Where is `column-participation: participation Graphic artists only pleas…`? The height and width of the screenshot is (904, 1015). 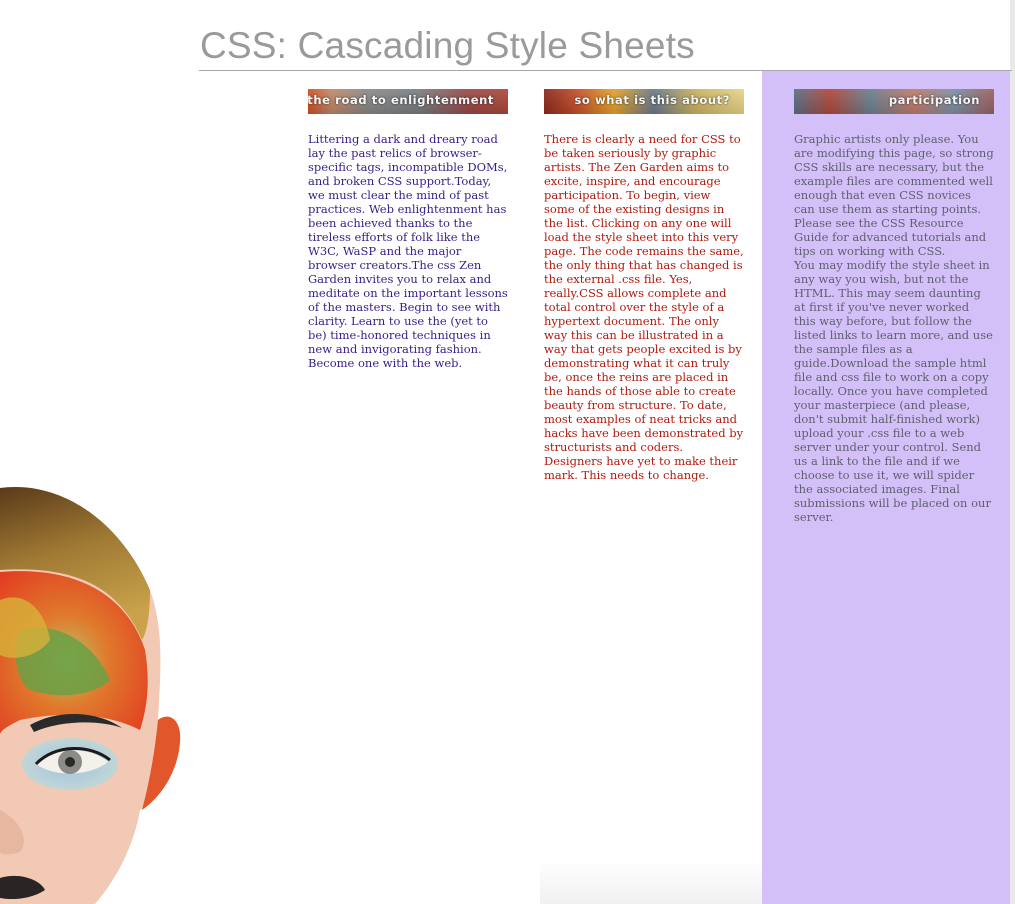
column-participation: participation Graphic artists only pleas… is located at coordinates (894, 306).